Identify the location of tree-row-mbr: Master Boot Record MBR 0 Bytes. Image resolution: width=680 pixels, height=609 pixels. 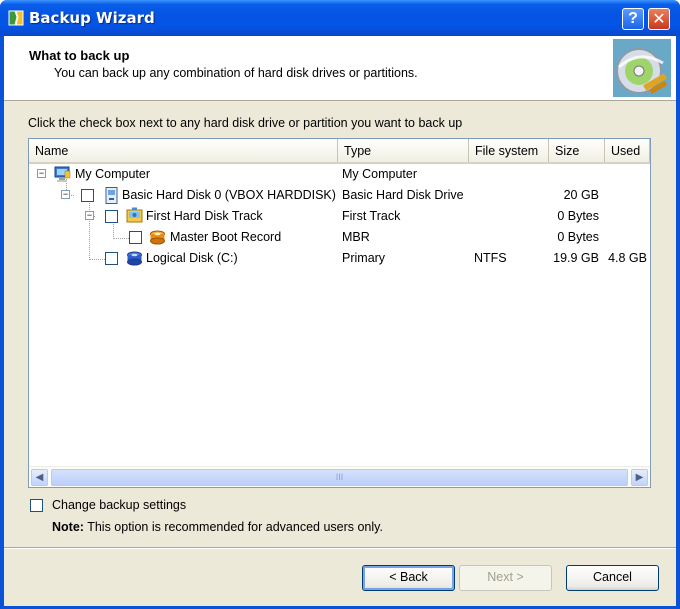
(339, 237).